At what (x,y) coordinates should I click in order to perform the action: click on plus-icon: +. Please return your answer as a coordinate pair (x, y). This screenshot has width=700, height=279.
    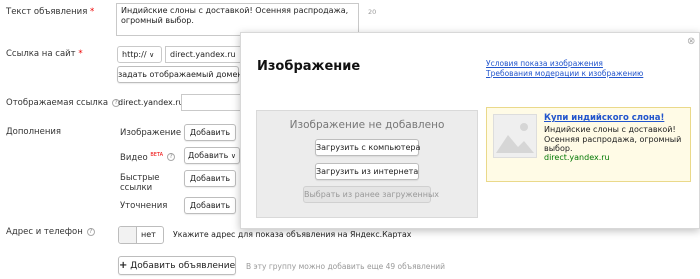
    Looking at the image, I should click on (123, 265).